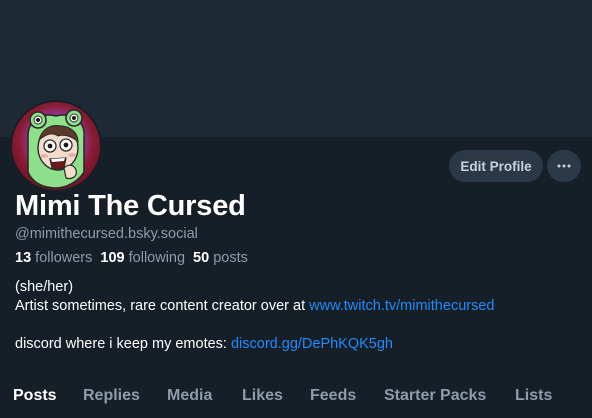  I want to click on followers-stat: 13 followers, so click(53, 258).